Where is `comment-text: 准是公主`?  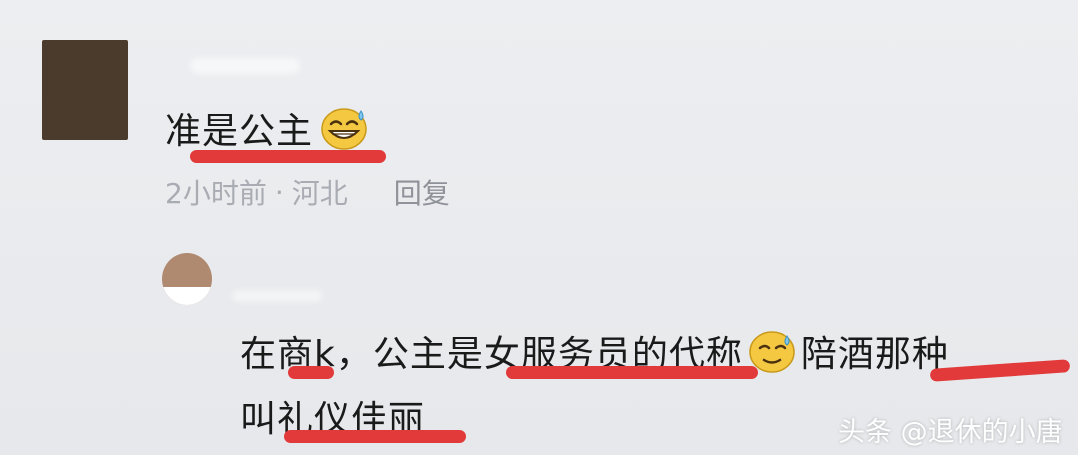 comment-text: 准是公主 is located at coordinates (267, 128).